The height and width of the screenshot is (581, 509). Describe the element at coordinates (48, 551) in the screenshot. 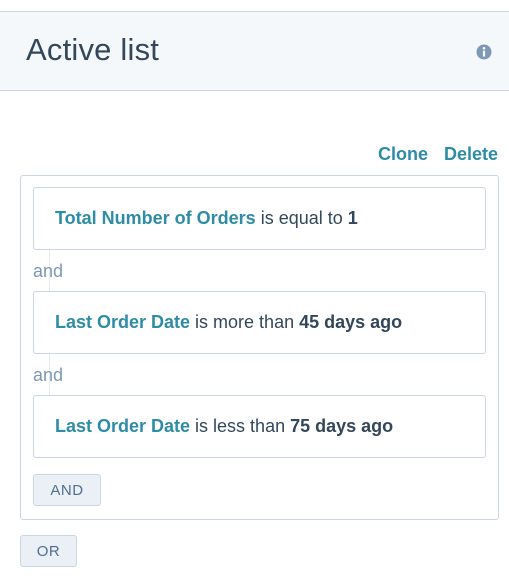

I see `add-or-group-button: OR` at that location.